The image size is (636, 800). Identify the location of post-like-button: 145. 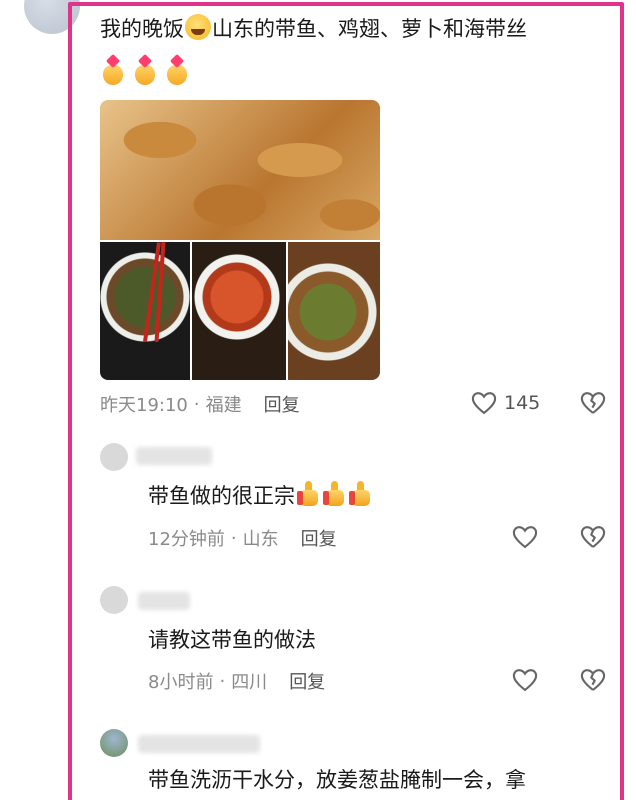
(505, 403).